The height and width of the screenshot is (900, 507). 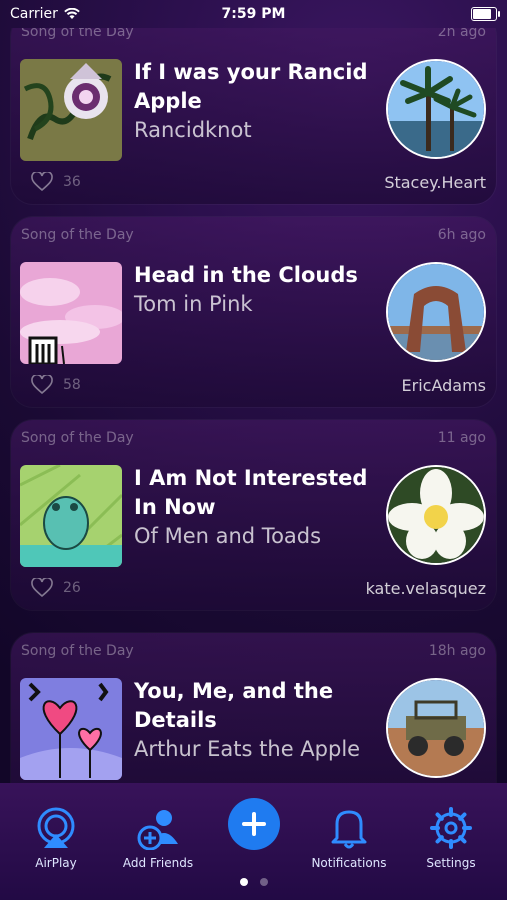 I want to click on add-song-button, so click(x=254, y=824).